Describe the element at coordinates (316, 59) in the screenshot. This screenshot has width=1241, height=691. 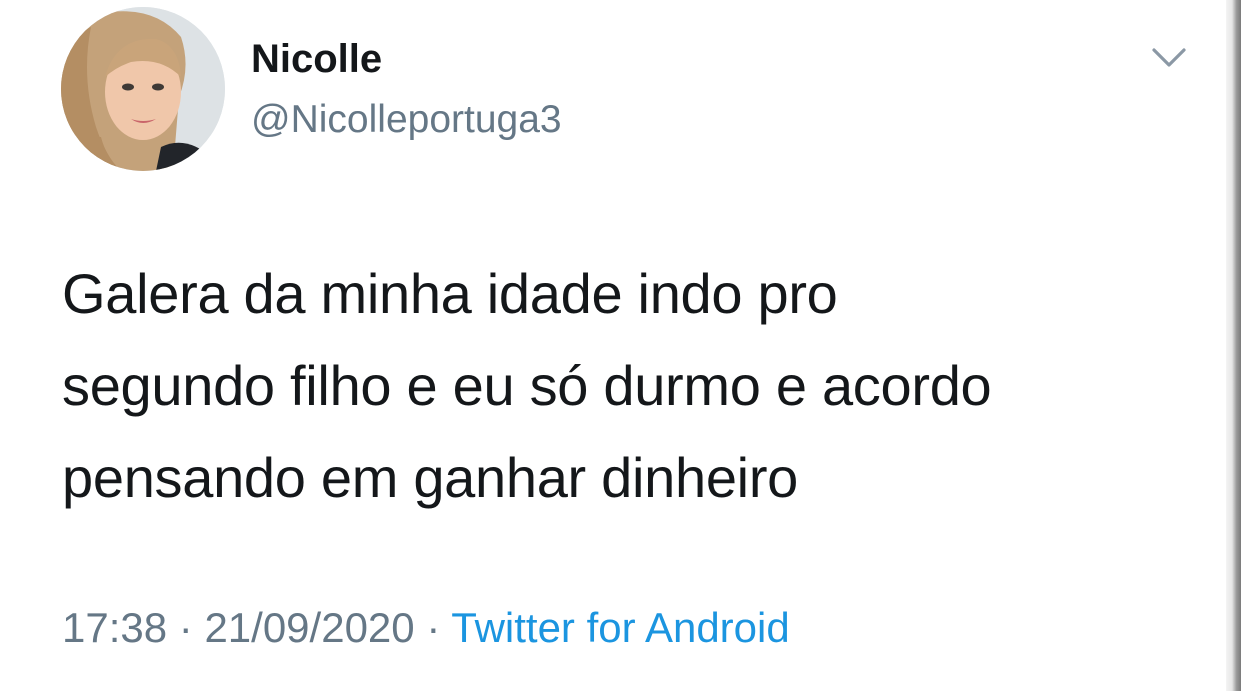
I see `author-name: Nicolle` at that location.